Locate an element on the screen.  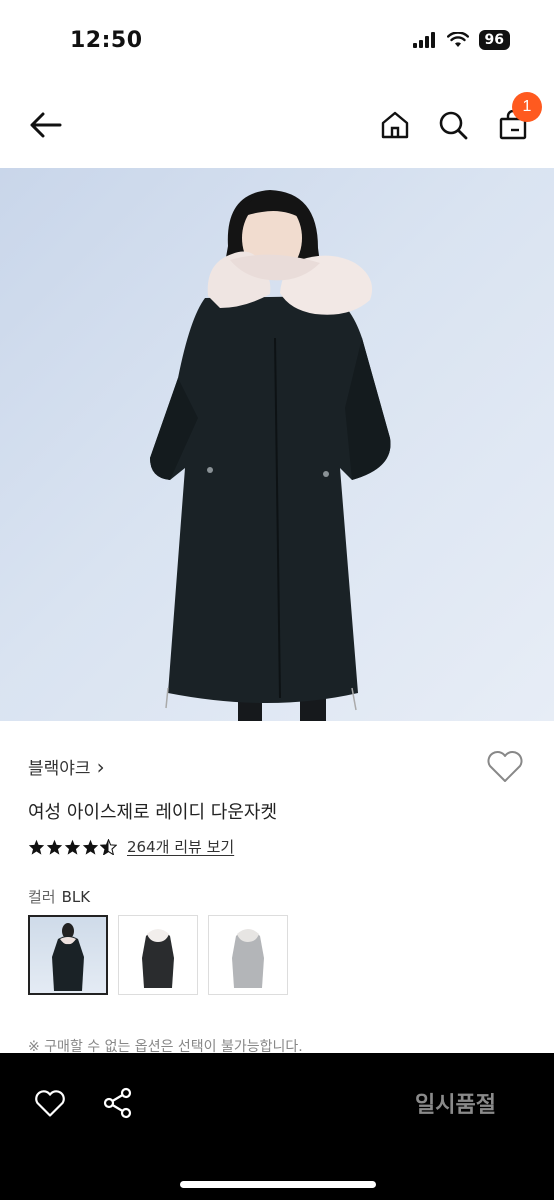
color-swatch-charcoal is located at coordinates (158, 955).